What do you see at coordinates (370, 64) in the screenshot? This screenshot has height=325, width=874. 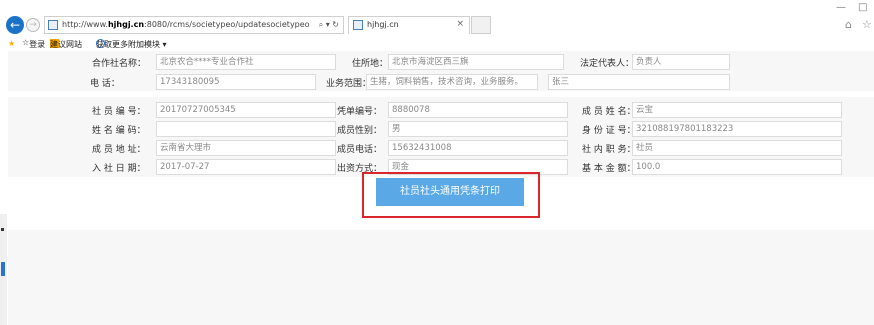 I see `address-label: 住所地：` at bounding box center [370, 64].